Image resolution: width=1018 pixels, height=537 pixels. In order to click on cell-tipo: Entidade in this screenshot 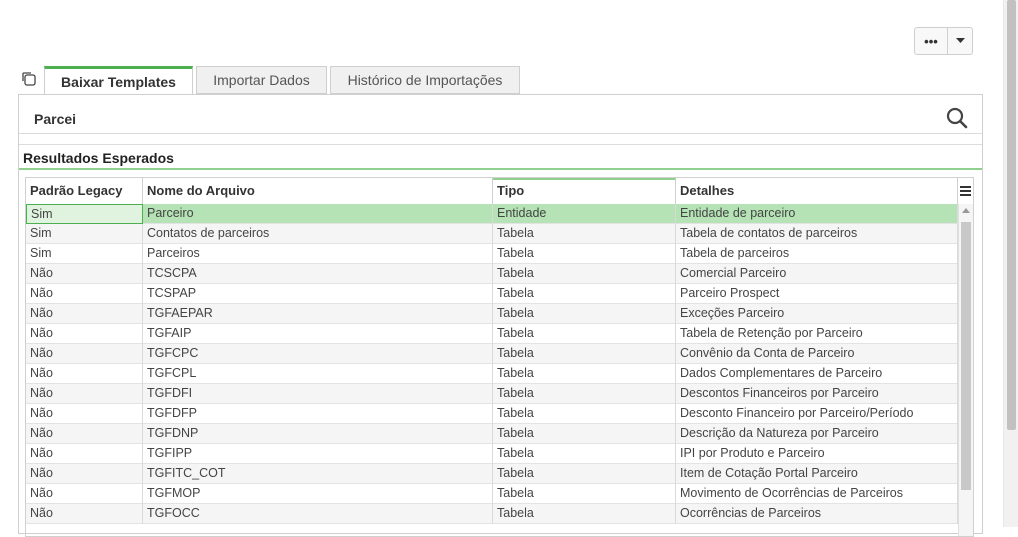, I will do `click(584, 214)`.